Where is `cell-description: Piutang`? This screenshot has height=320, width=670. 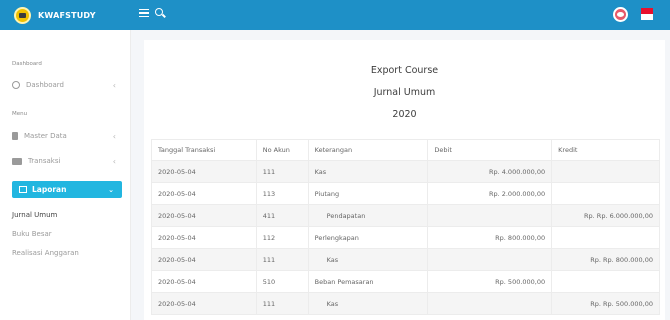 cell-description: Piutang is located at coordinates (368, 193).